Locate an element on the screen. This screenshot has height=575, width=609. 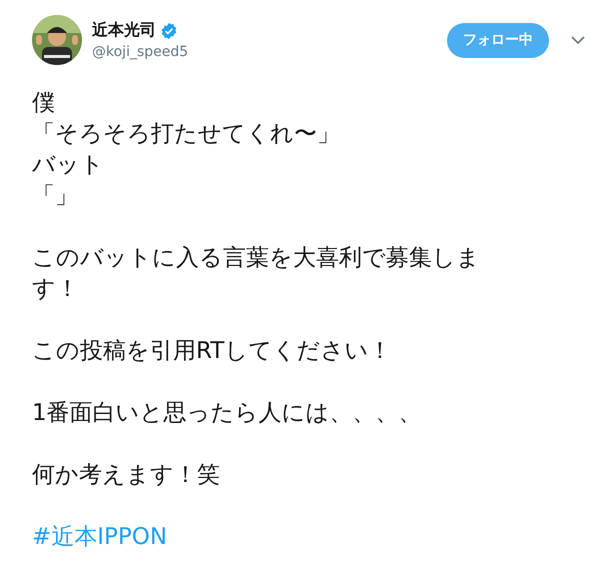
tweet-text: 何か考えます！笑 is located at coordinates (126, 475).